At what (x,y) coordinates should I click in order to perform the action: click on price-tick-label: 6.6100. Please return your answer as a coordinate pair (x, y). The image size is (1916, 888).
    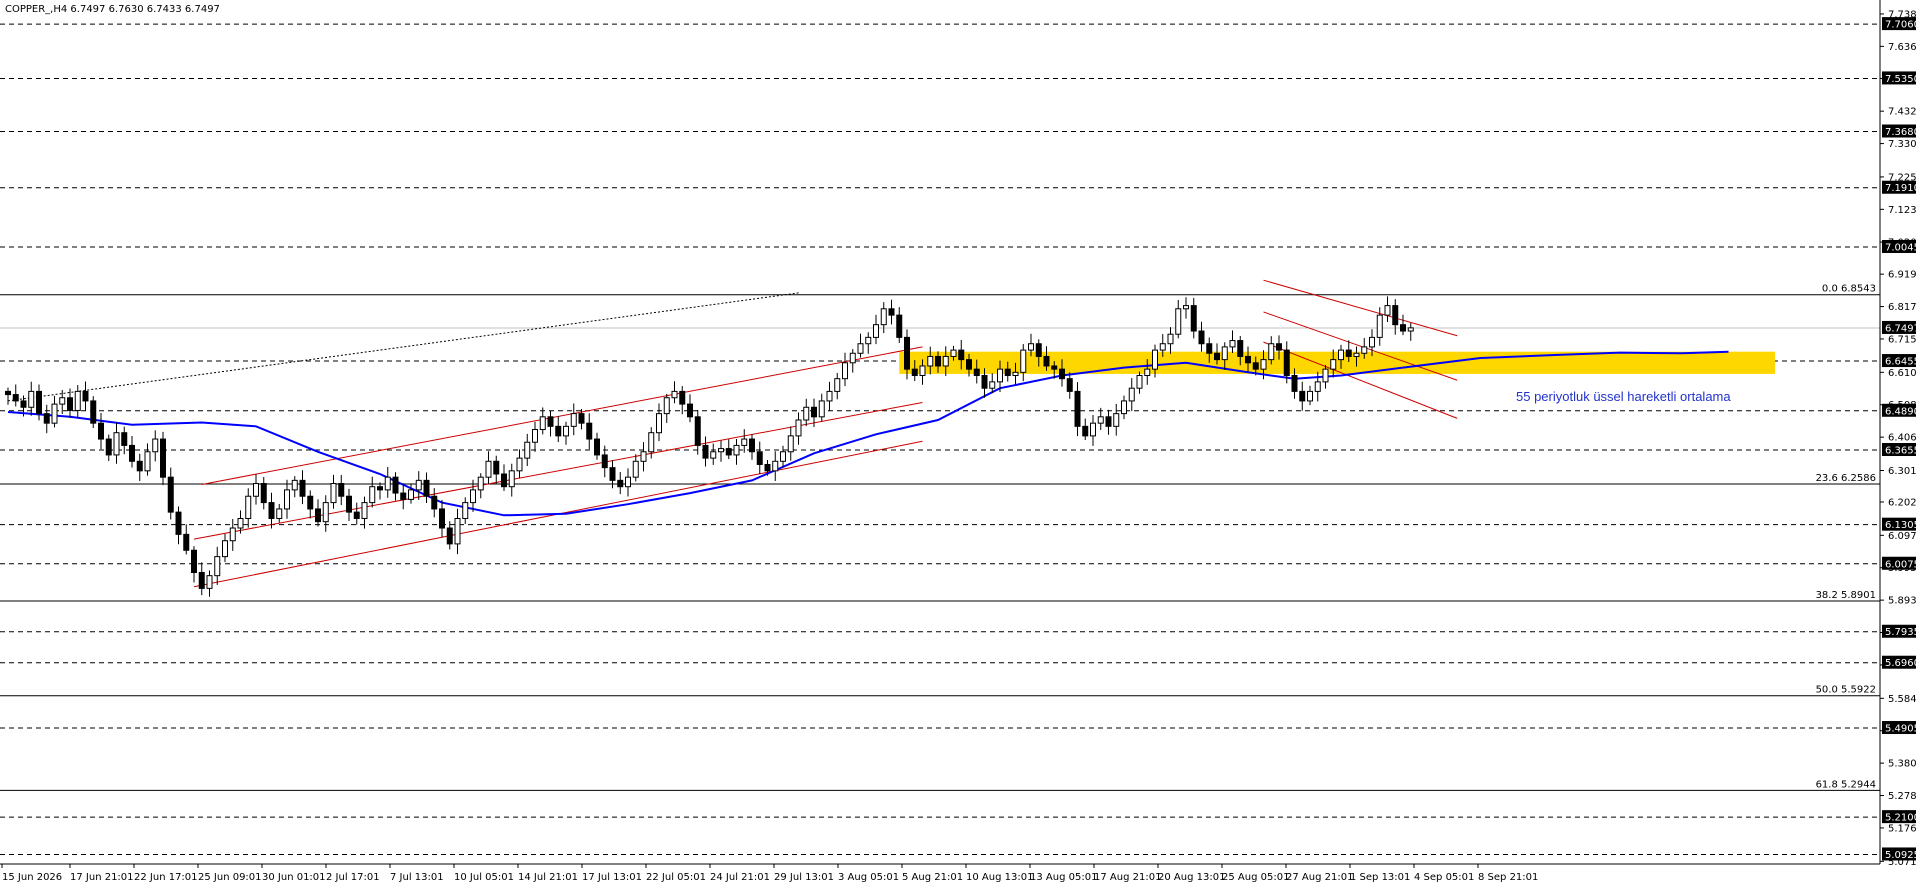
    Looking at the image, I should click on (1902, 373).